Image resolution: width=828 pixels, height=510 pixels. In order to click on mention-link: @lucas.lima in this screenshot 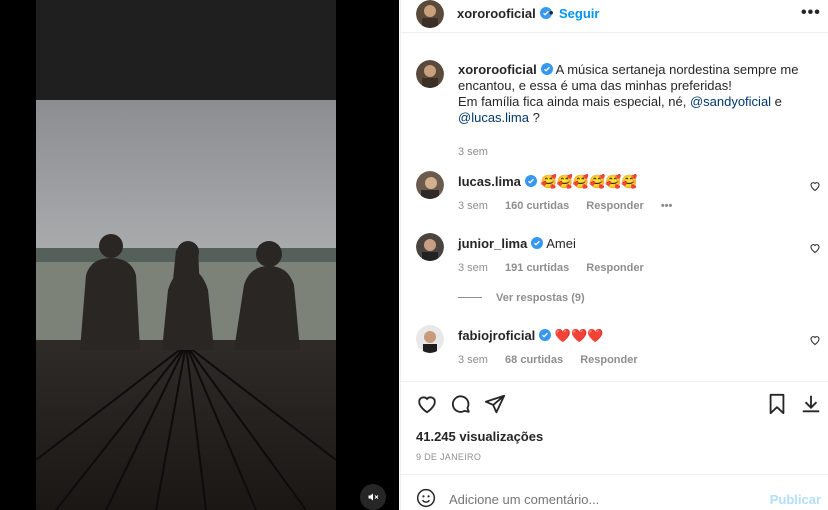, I will do `click(493, 117)`.